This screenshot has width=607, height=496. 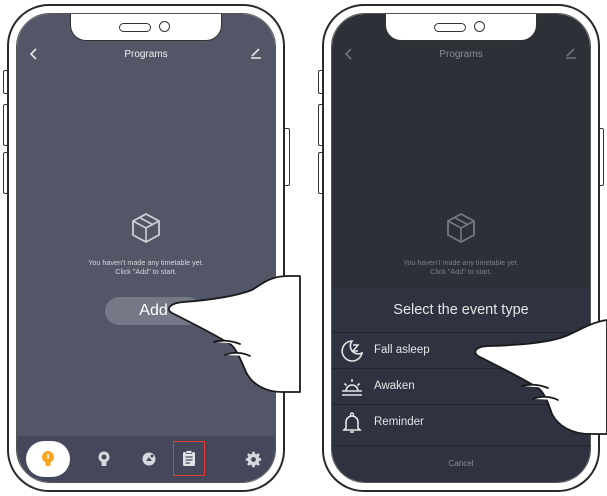 What do you see at coordinates (402, 350) in the screenshot?
I see `option-label: Fall asleep` at bounding box center [402, 350].